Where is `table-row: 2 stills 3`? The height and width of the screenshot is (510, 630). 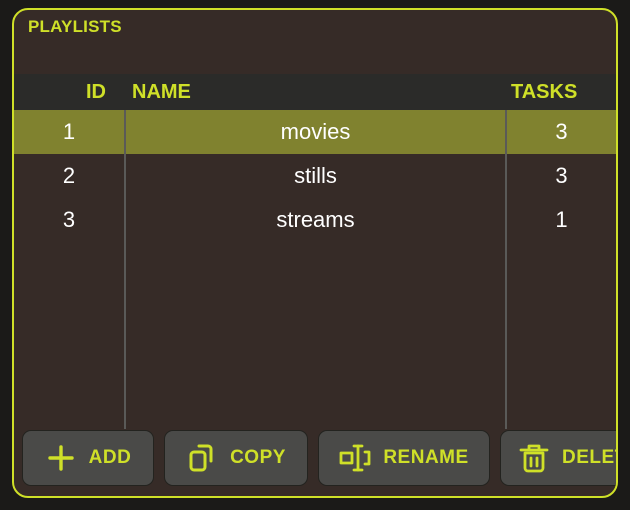 table-row: 2 stills 3 is located at coordinates (315, 176).